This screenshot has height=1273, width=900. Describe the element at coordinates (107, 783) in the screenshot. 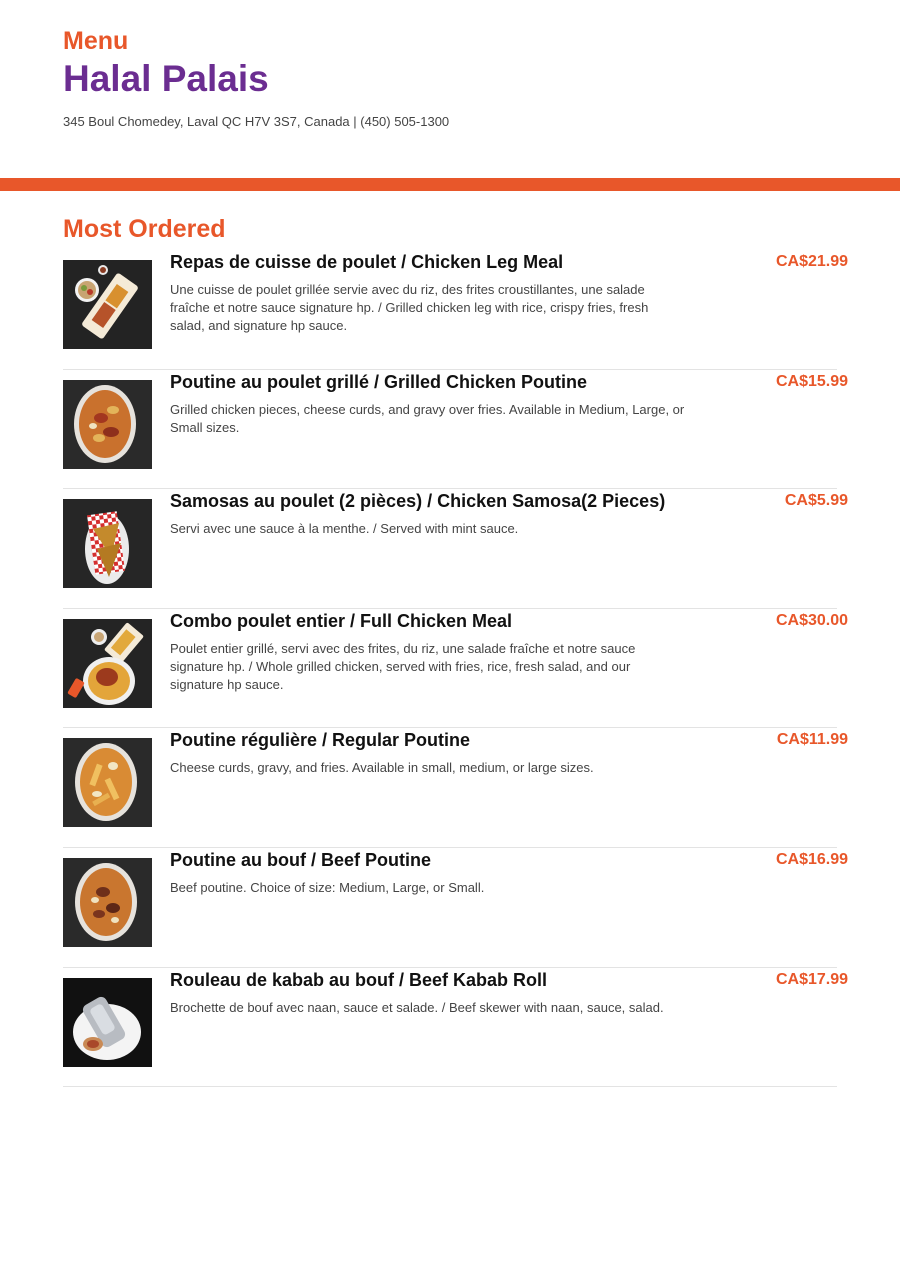

I see `regular-poutine-photo` at that location.